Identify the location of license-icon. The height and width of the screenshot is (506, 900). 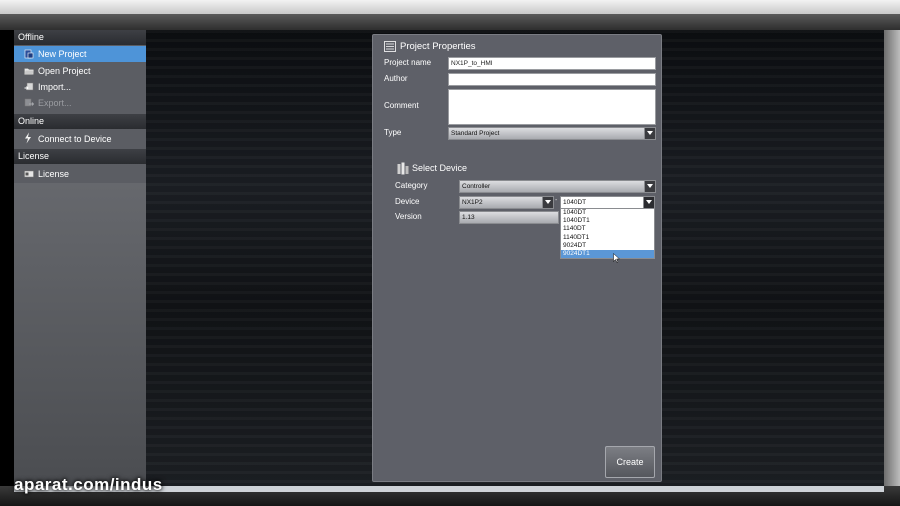
(29, 174).